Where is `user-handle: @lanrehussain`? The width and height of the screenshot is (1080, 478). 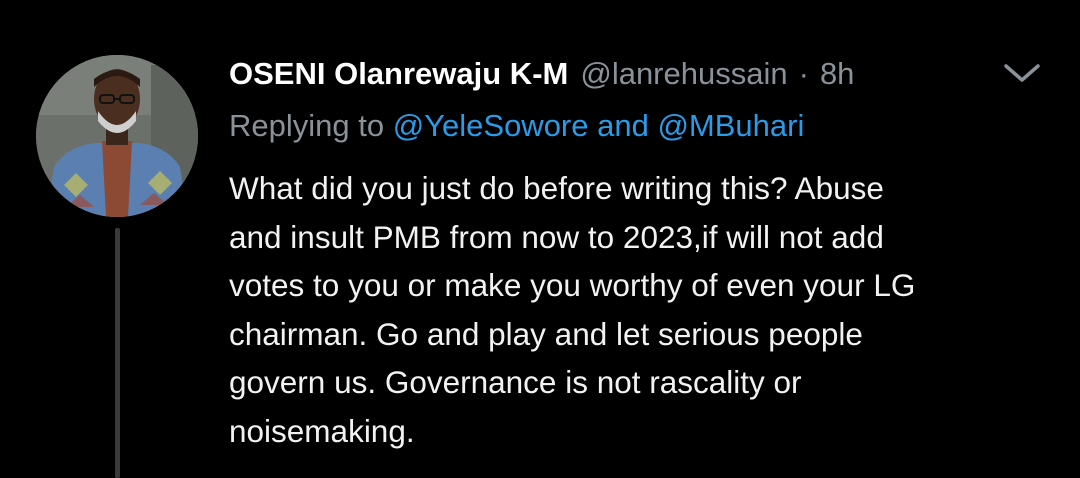 user-handle: @lanrehussain is located at coordinates (683, 74).